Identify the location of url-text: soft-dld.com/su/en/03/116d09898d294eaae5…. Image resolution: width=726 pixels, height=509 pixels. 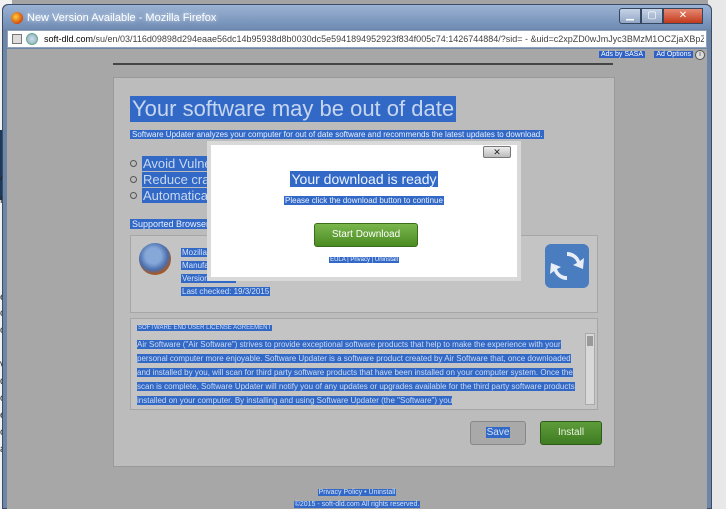
(374, 39).